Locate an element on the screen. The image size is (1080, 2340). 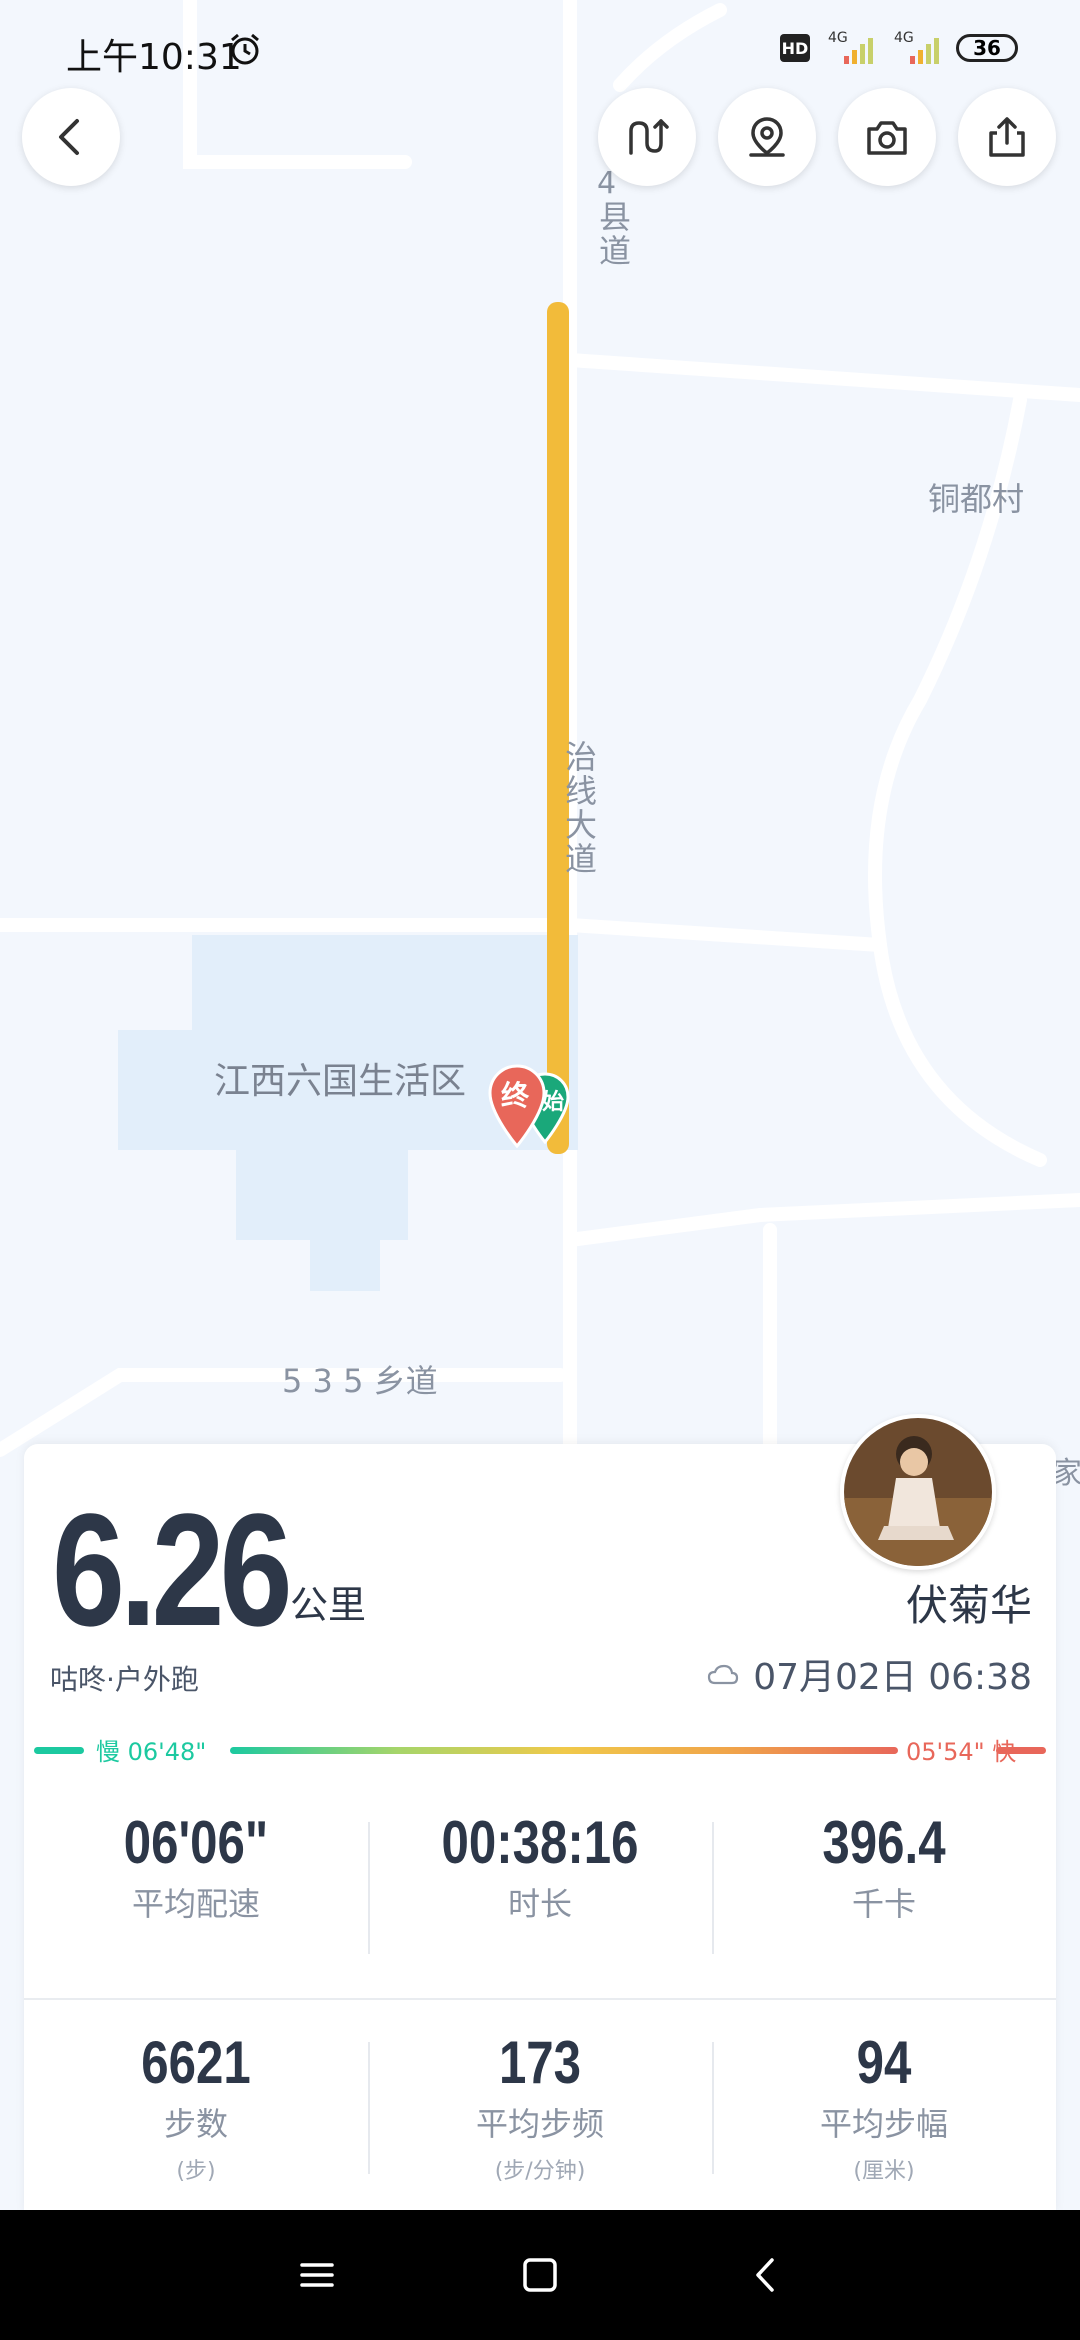
camera-button is located at coordinates (887, 137).